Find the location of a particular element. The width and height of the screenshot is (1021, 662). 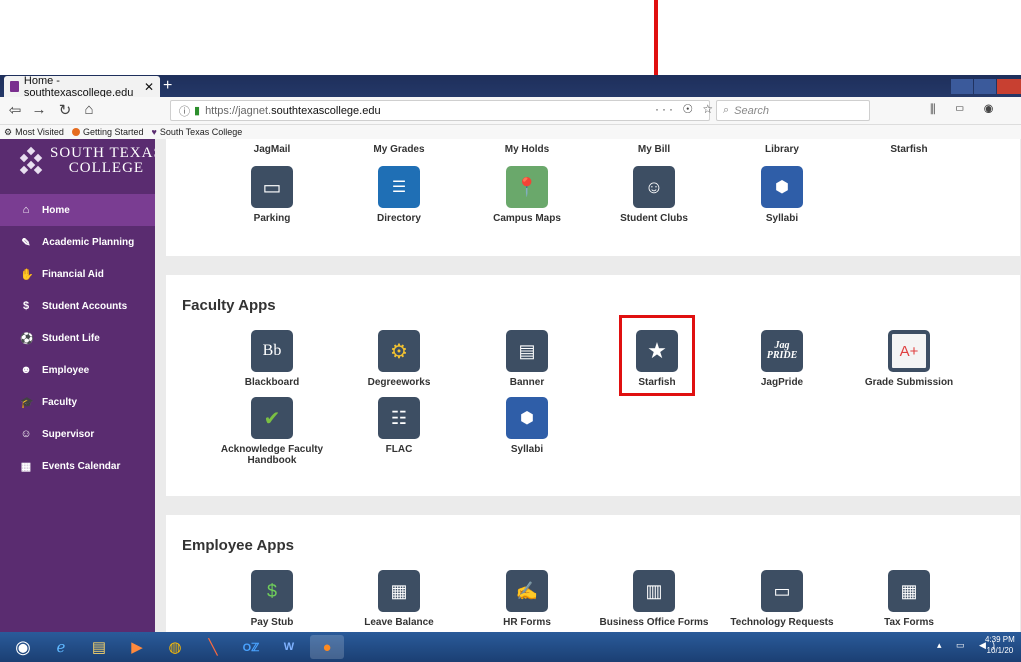

sidebar-item-supervisor: ☺ Supervisor is located at coordinates (77, 434).